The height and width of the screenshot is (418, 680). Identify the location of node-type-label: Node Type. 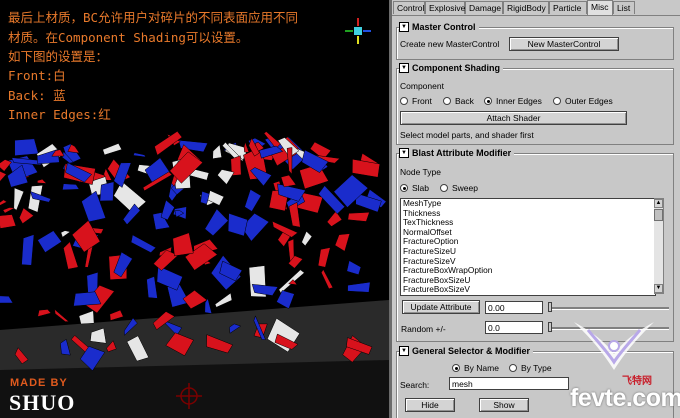
(420, 172).